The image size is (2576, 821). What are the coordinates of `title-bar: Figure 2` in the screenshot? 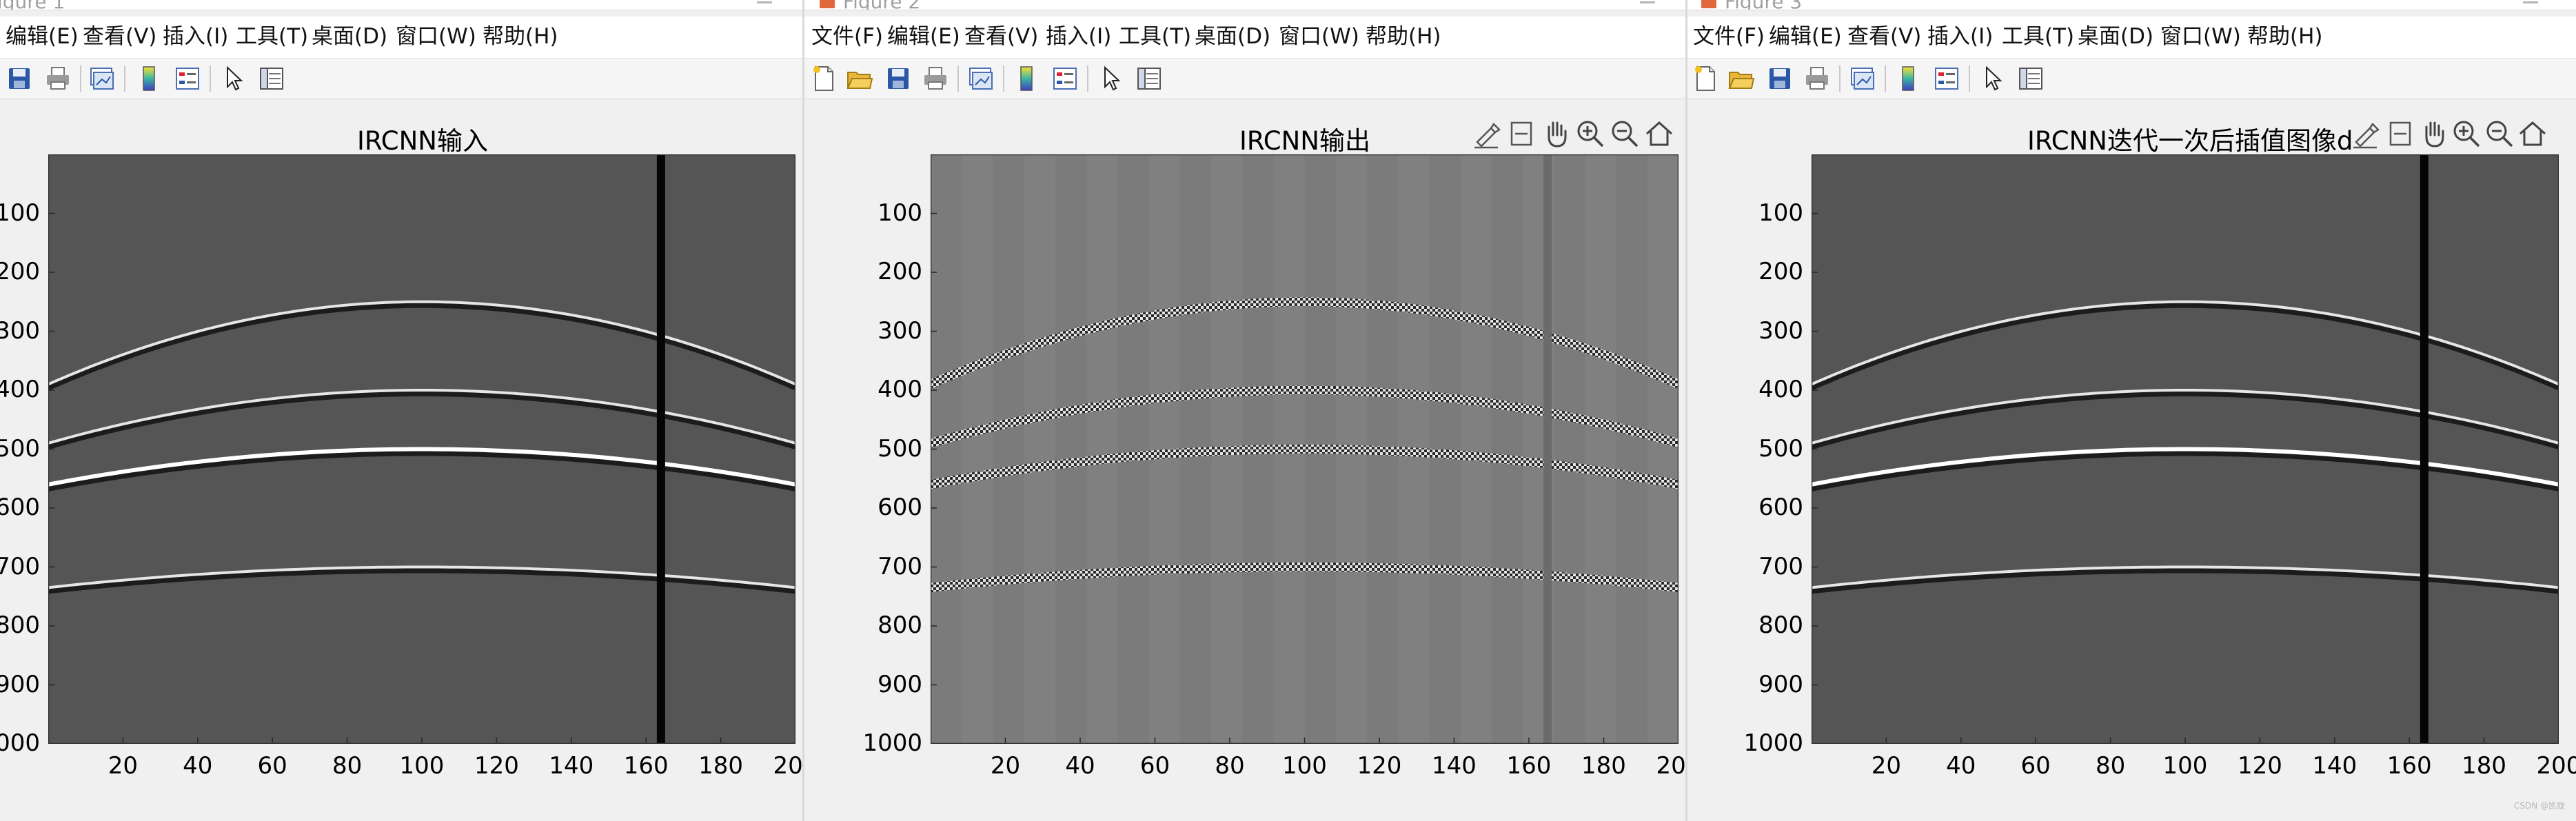 It's located at (1244, 5).